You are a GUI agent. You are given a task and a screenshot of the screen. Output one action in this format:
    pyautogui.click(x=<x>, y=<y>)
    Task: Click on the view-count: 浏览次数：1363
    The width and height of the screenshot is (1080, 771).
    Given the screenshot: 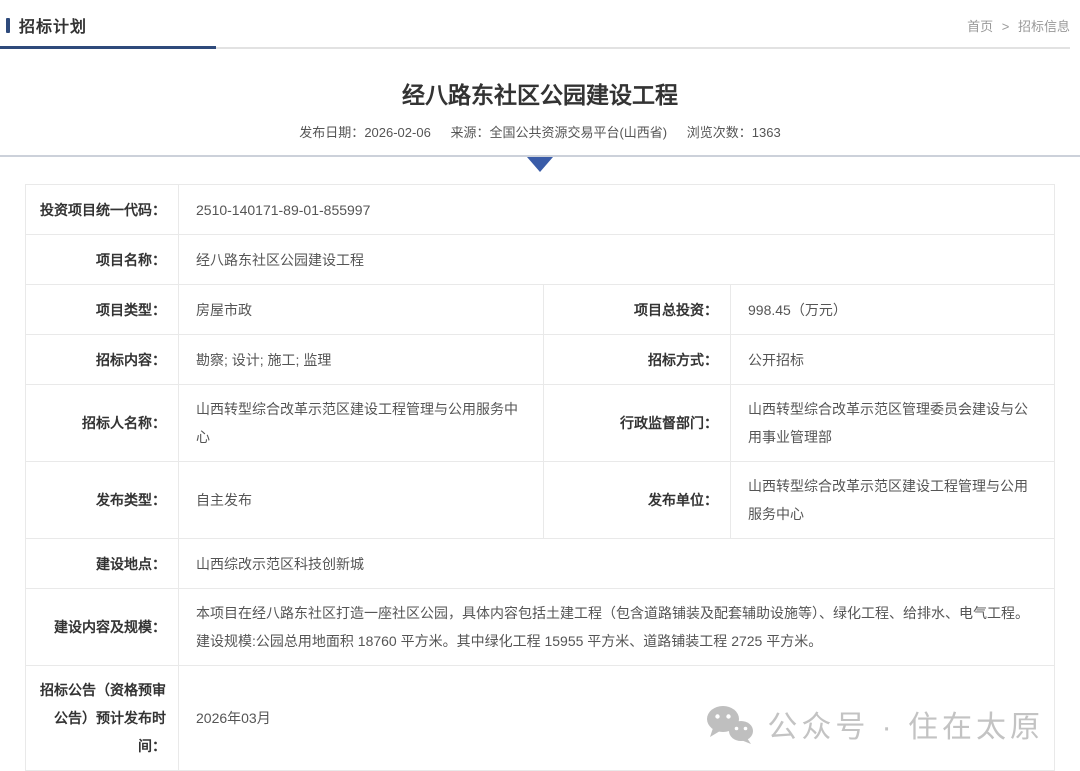 What is the action you would take?
    pyautogui.click(x=733, y=132)
    